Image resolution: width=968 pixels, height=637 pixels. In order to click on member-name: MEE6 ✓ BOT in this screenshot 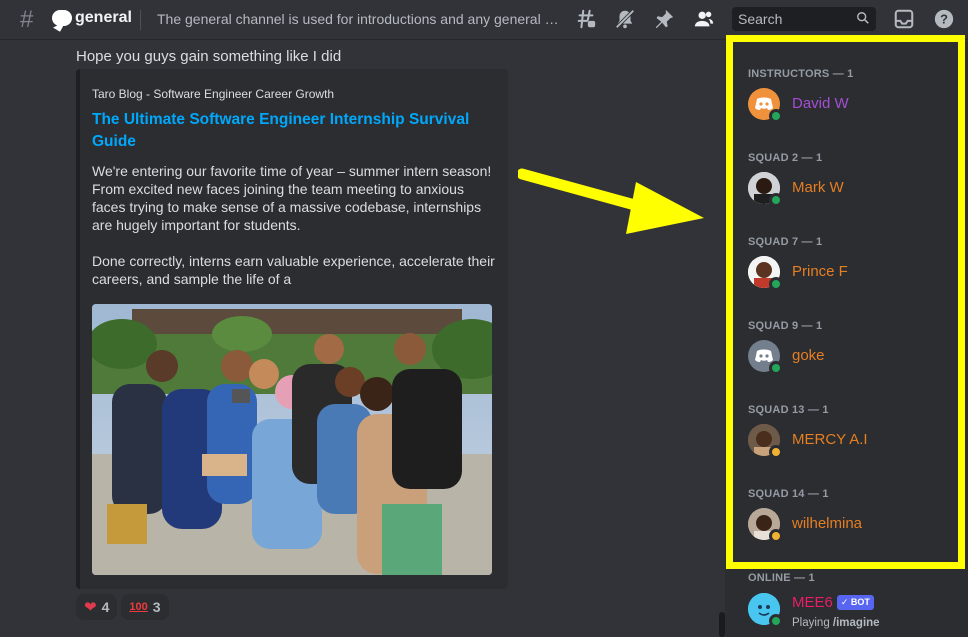, I will do `click(833, 602)`.